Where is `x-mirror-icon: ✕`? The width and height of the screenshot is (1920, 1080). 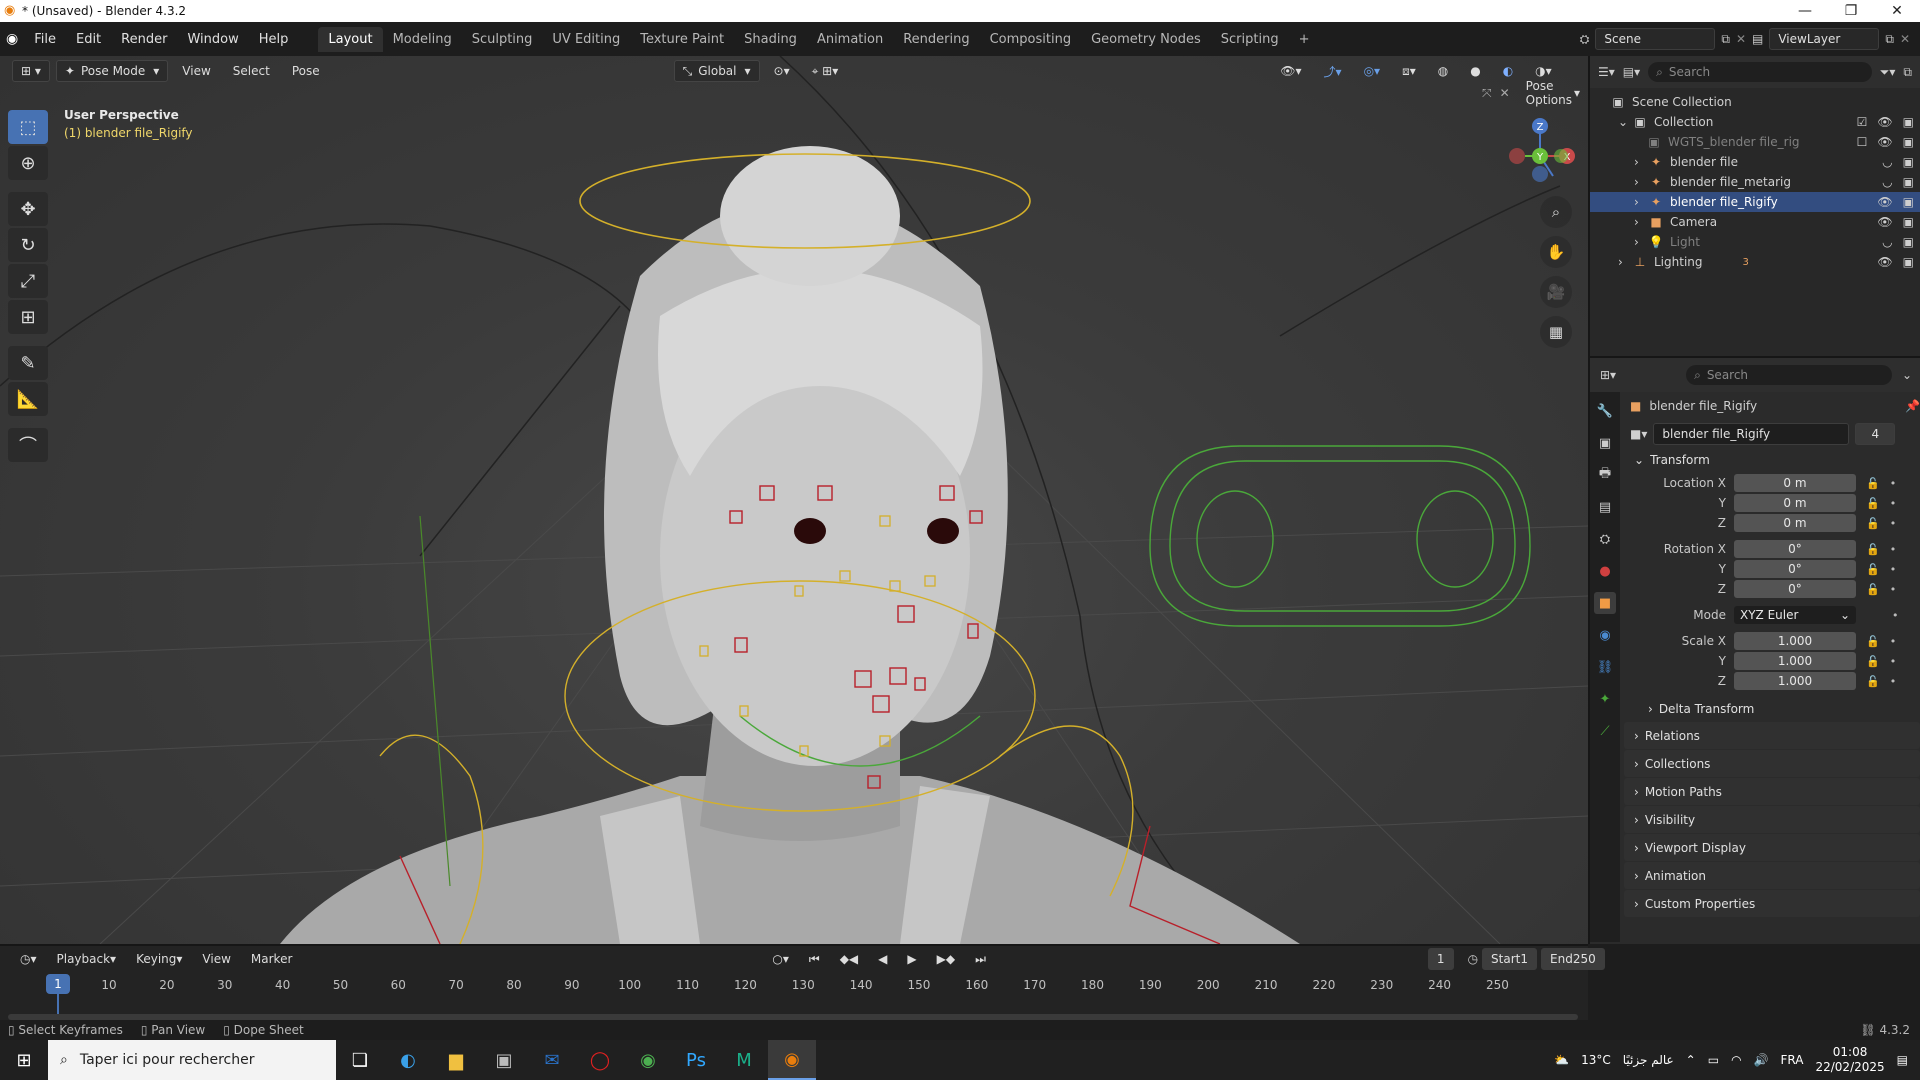 x-mirror-icon: ✕ is located at coordinates (1505, 93).